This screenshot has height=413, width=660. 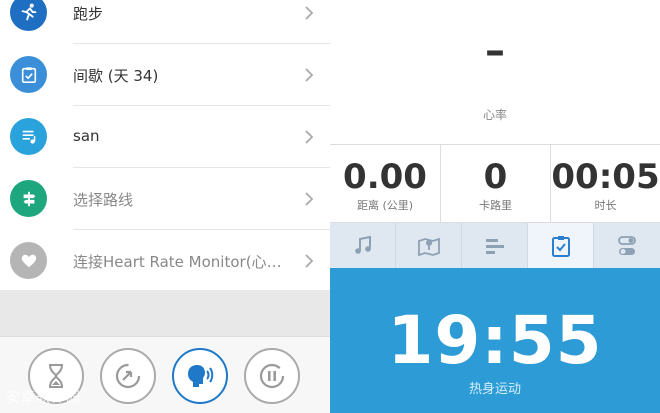 What do you see at coordinates (385, 177) in the screenshot?
I see `stat-value: 0.00` at bounding box center [385, 177].